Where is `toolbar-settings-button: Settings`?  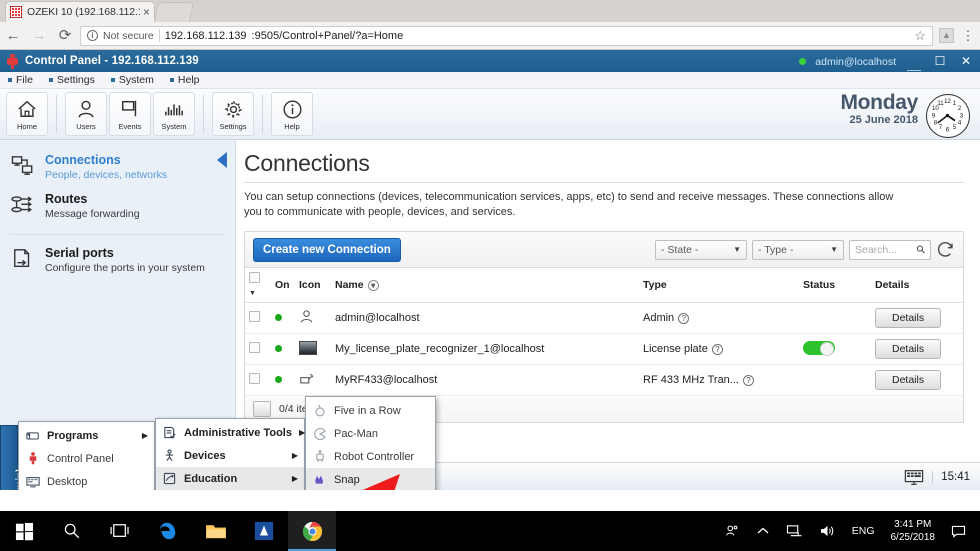
toolbar-settings-button: Settings is located at coordinates (233, 114).